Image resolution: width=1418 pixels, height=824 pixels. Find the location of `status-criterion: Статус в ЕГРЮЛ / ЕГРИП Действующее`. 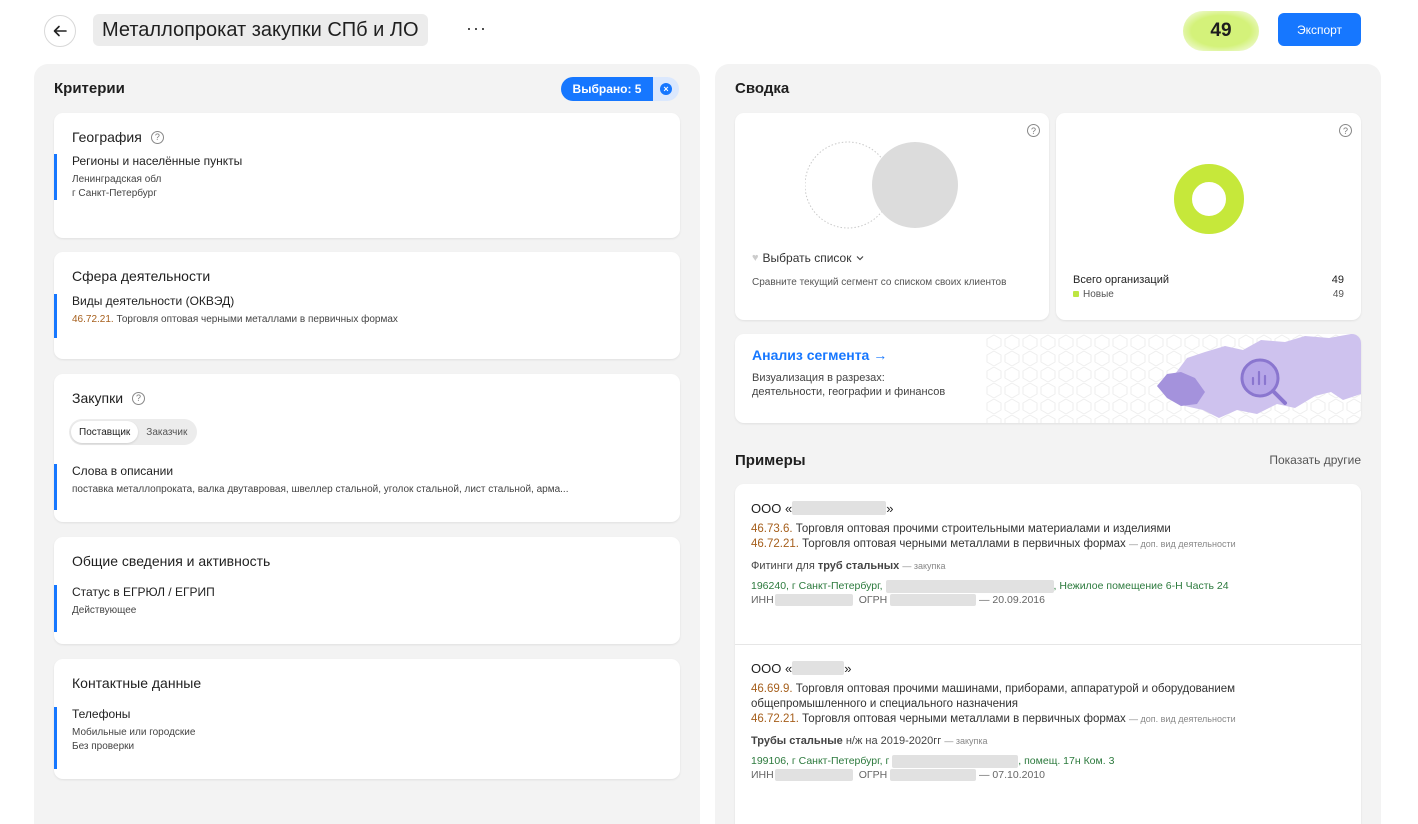

status-criterion: Статус в ЕГРЮЛ / ЕГРИП Действующее is located at coordinates (134, 608).